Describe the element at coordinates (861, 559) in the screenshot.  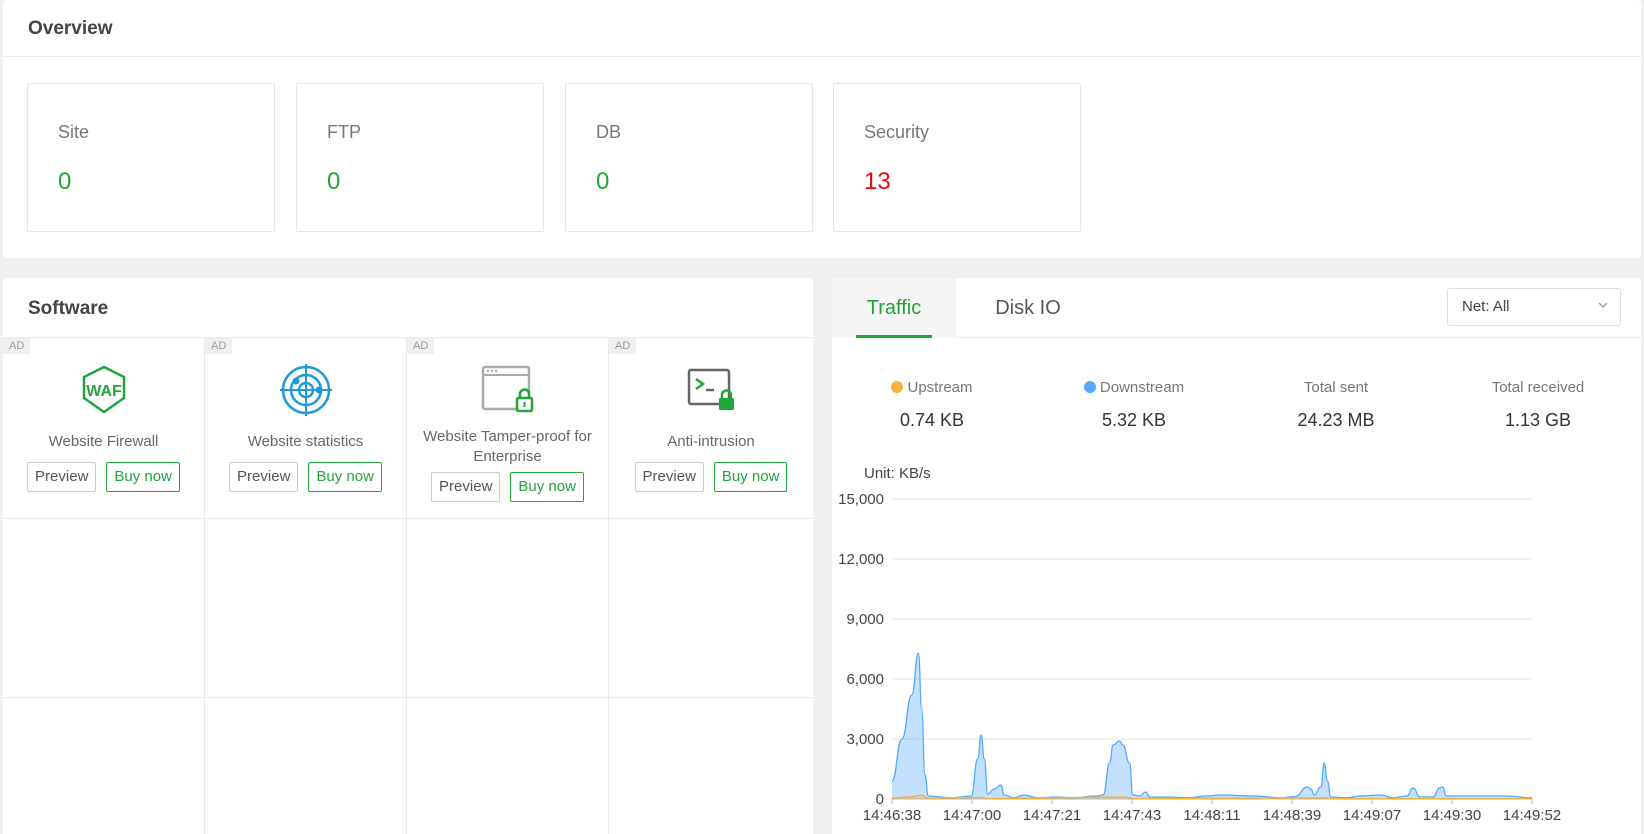
I see `y-tick-label: 12,000` at that location.